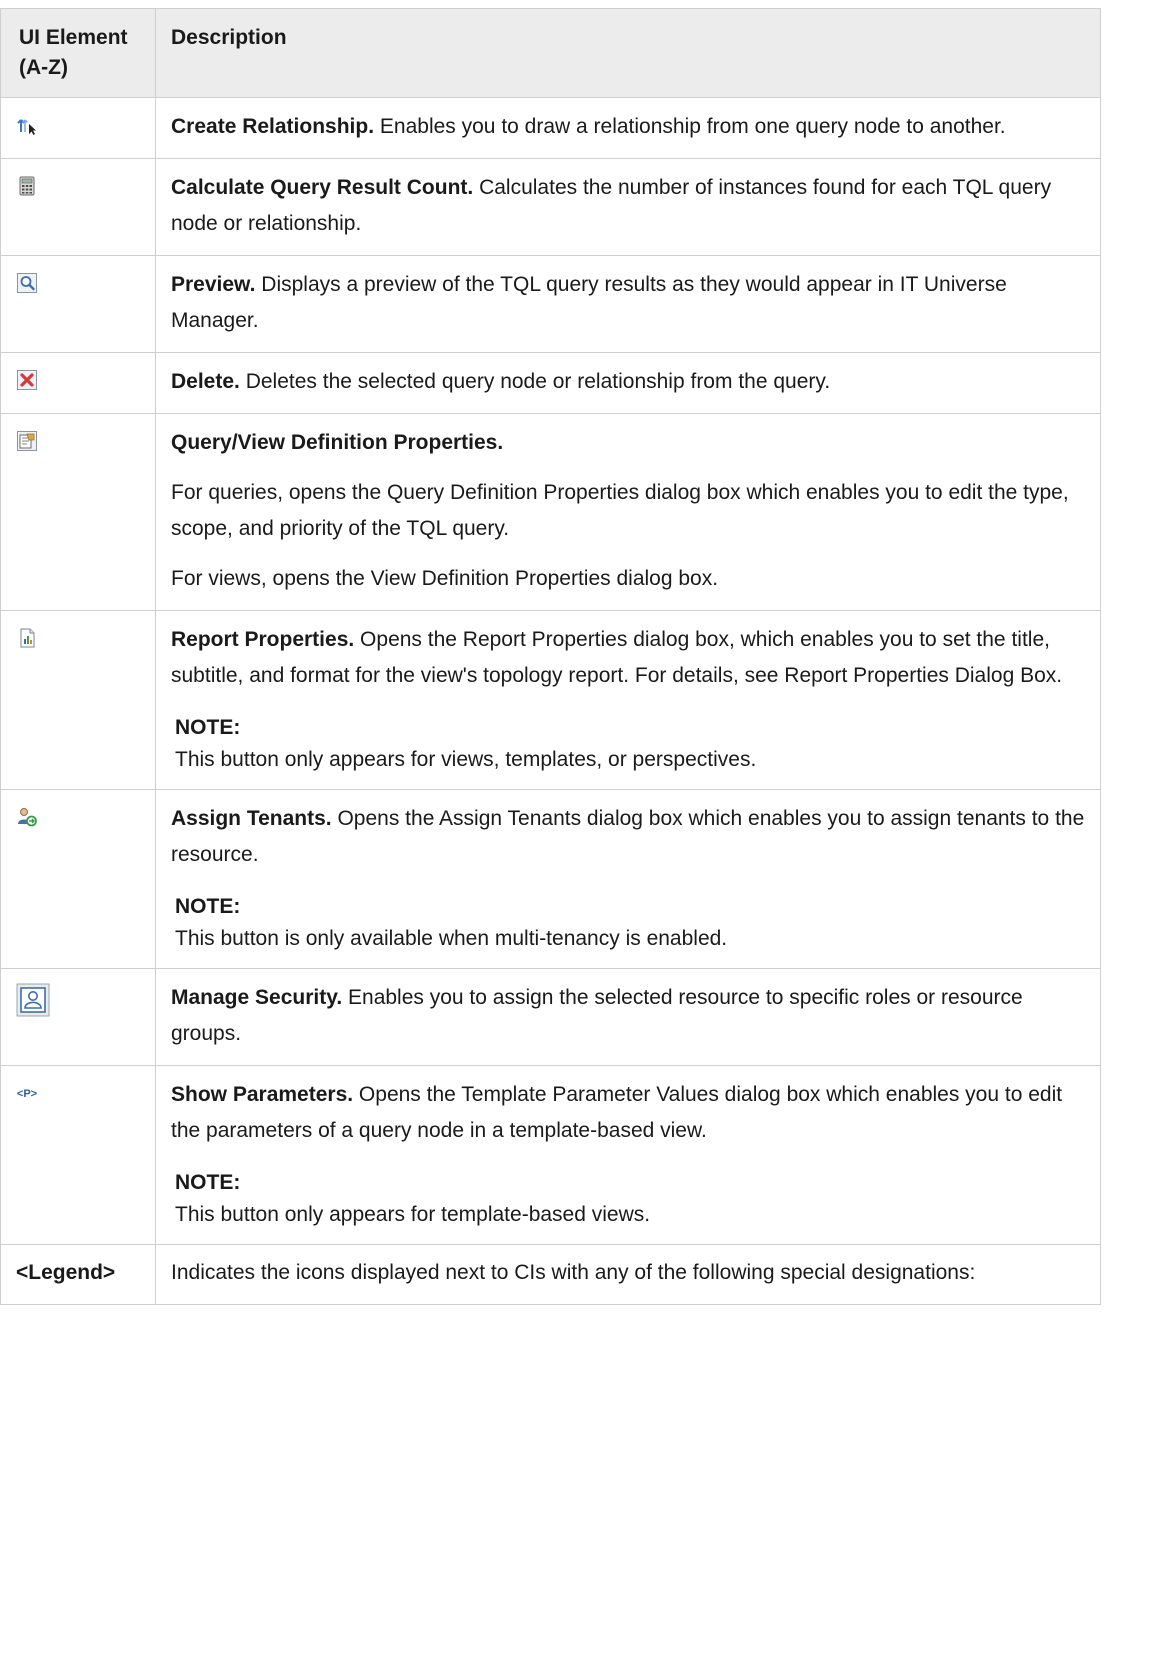  I want to click on element-label: Preview., so click(213, 284).